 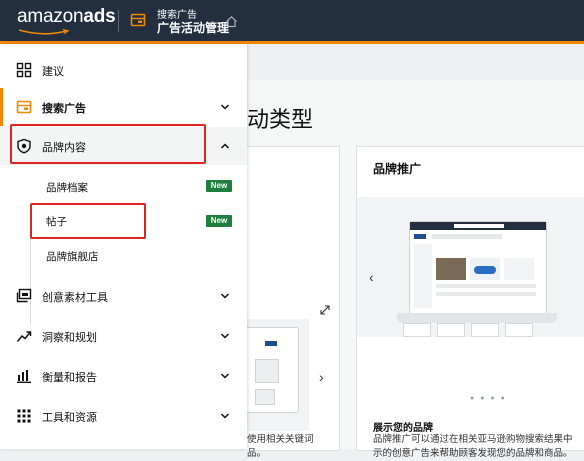 I want to click on content-toolbar, so click(x=415, y=62).